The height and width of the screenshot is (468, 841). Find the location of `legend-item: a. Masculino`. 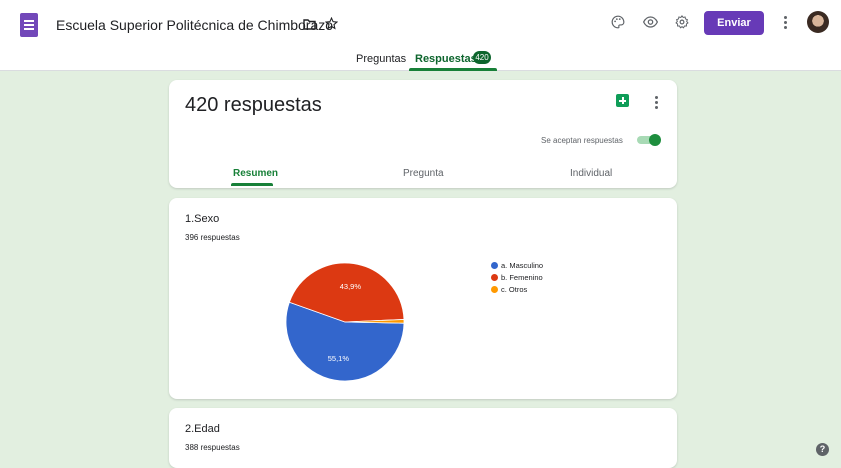

legend-item: a. Masculino is located at coordinates (517, 266).